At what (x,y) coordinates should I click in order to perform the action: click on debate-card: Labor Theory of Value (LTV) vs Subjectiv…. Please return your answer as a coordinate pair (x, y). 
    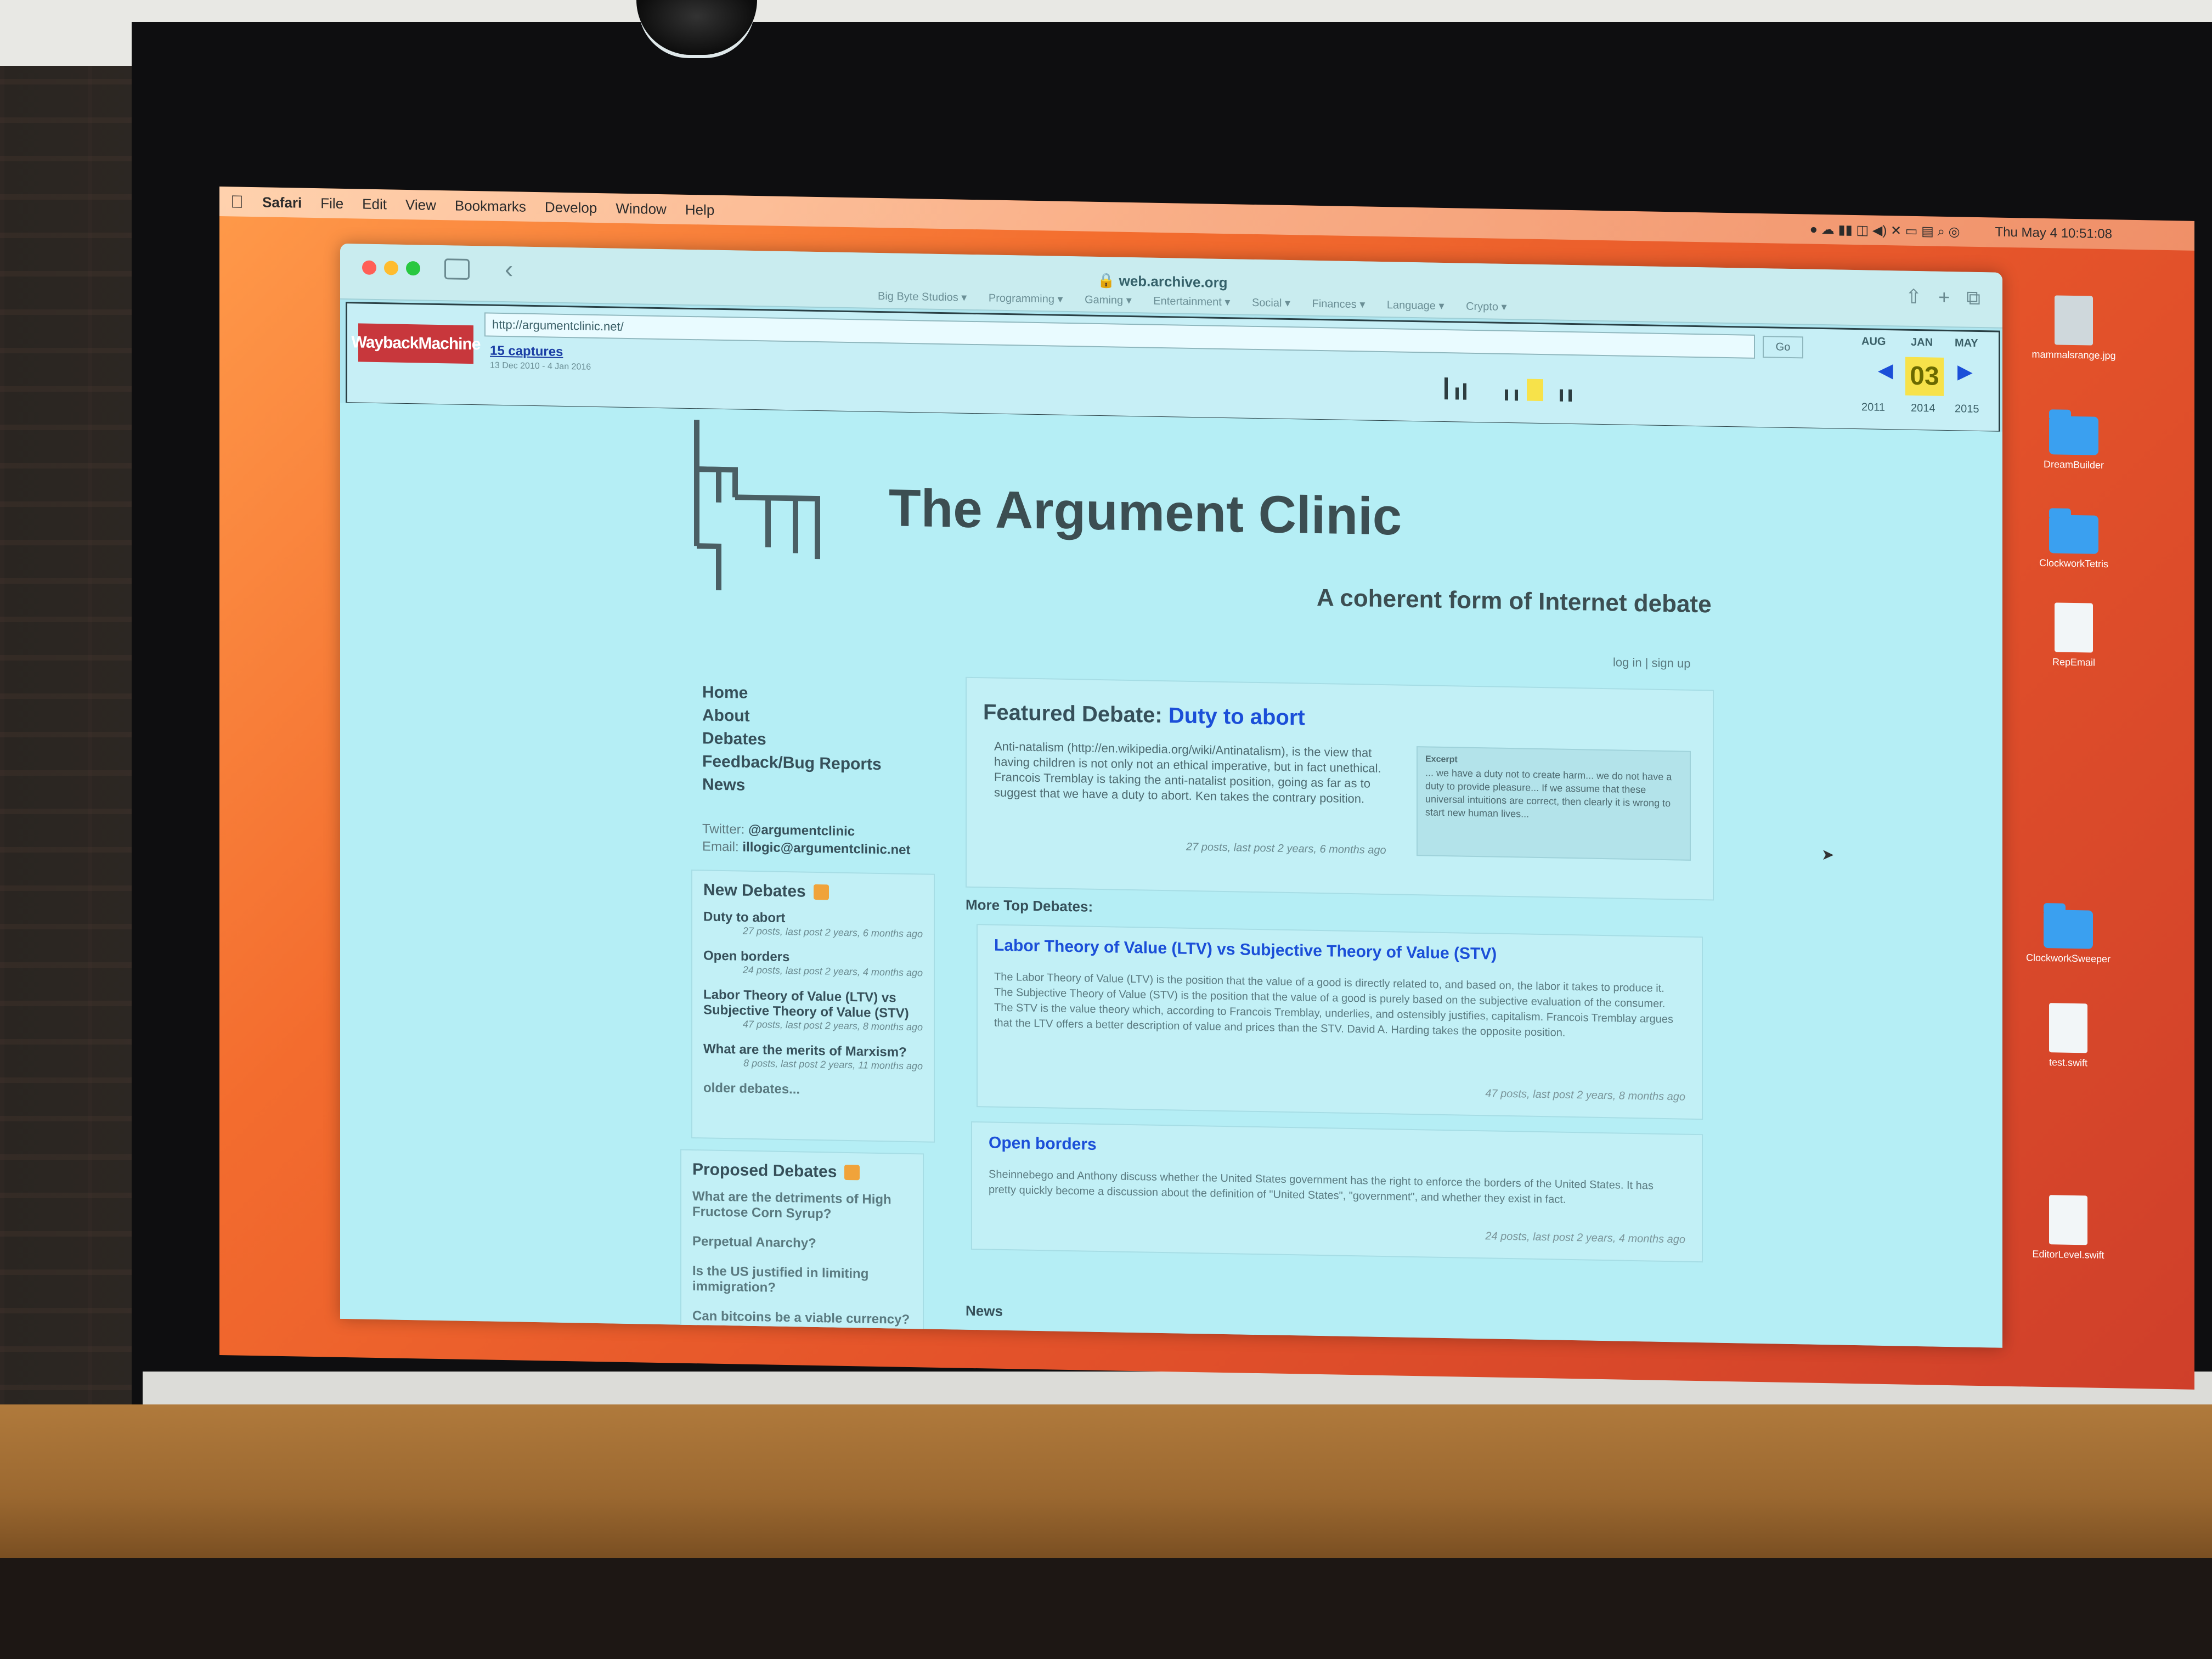
    Looking at the image, I should click on (1340, 1022).